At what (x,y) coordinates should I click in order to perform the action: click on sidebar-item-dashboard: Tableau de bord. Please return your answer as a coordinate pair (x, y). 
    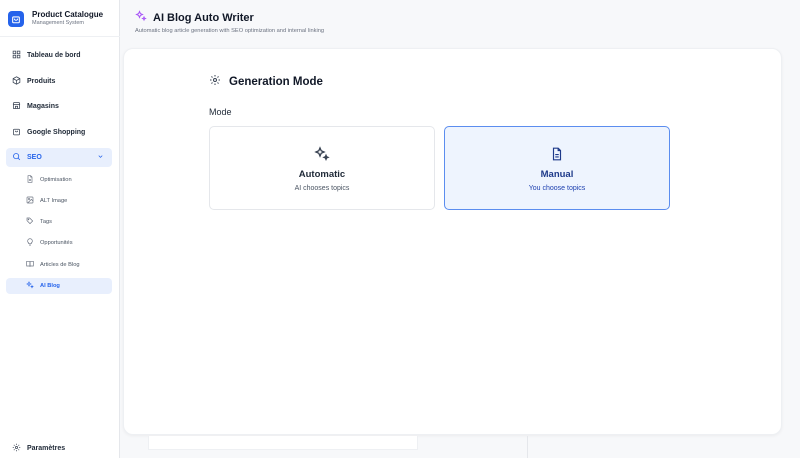
    Looking at the image, I should click on (59, 55).